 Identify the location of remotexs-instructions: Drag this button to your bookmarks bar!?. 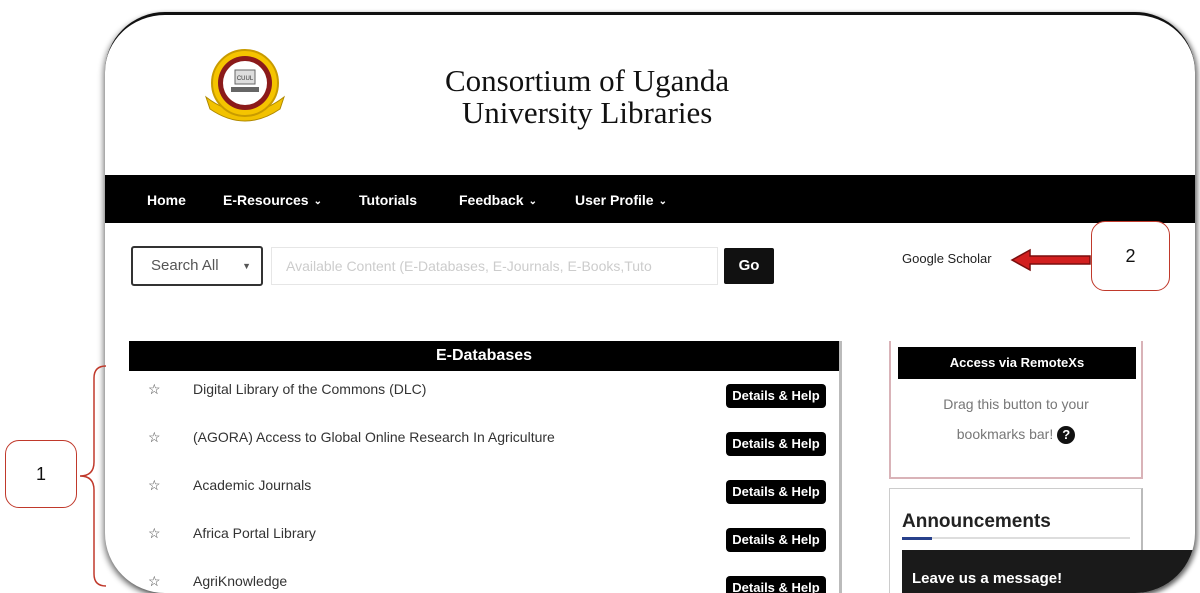
(1016, 419).